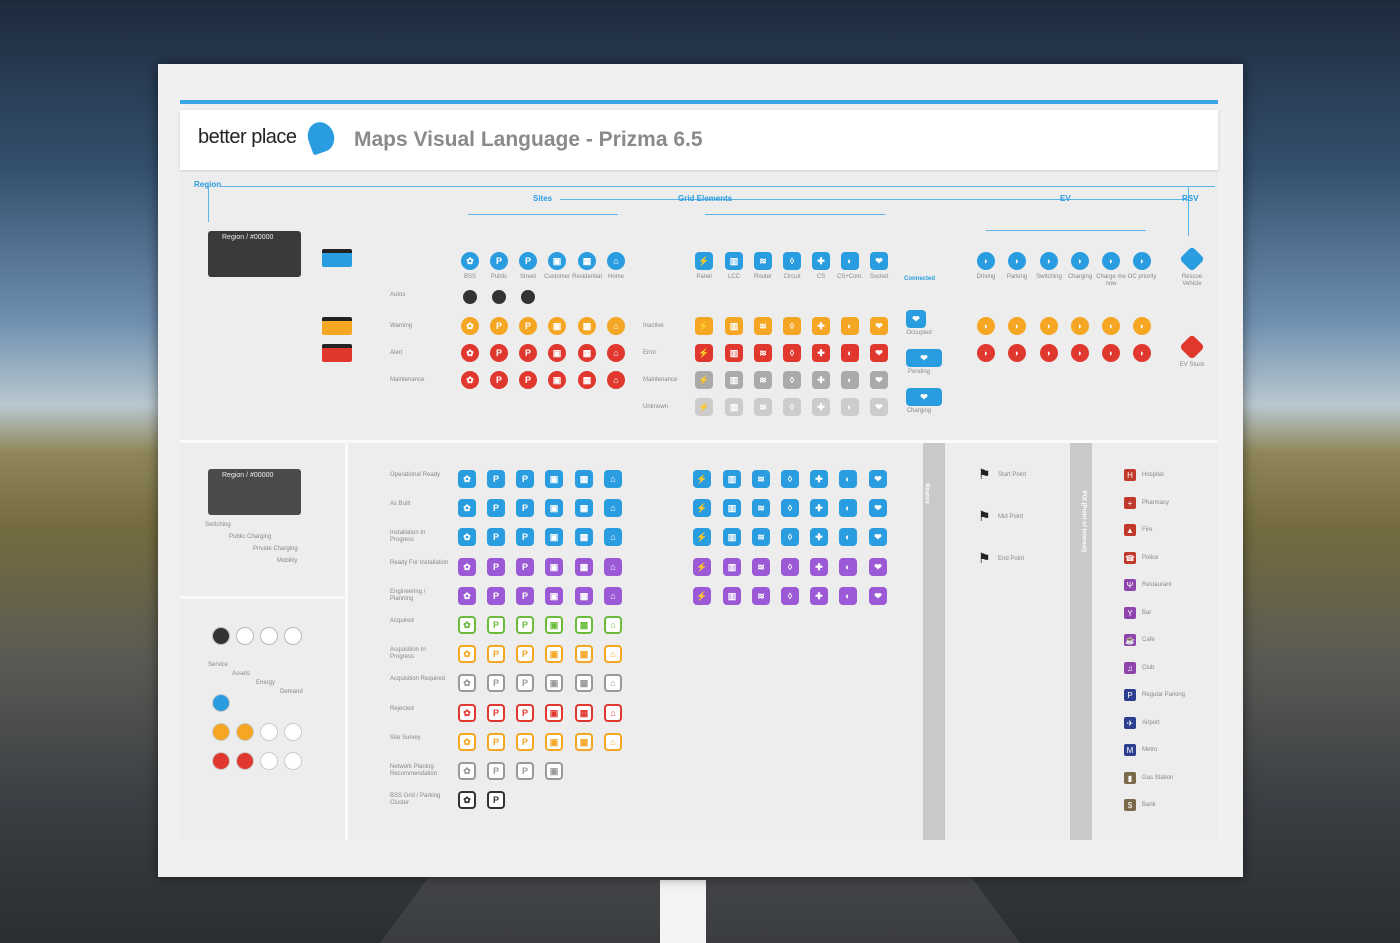 This screenshot has width=1400, height=943. I want to click on poi-icon-club: ♫, so click(1130, 668).